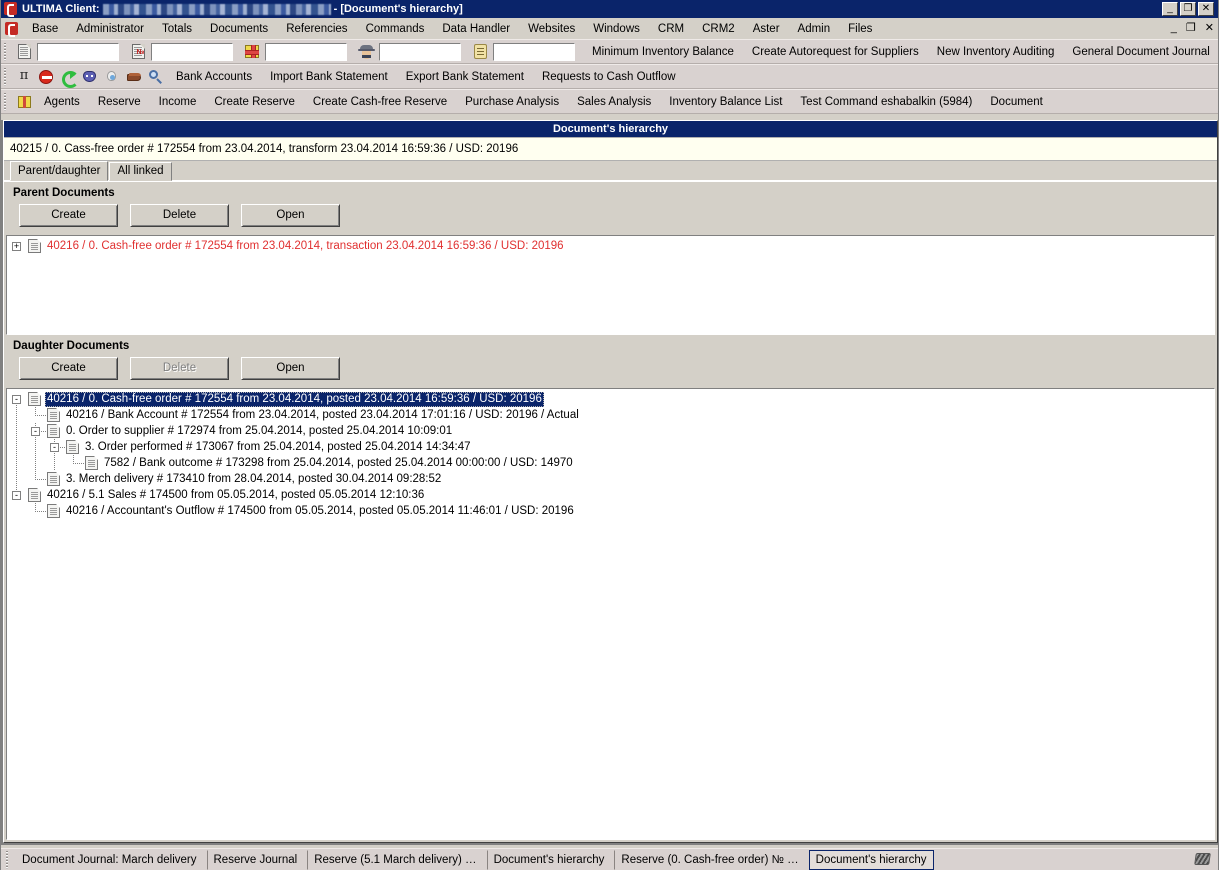 The image size is (1219, 870). I want to click on toolbar-command-requests-to-cash-outflow: Requests to Cash Outflow, so click(609, 77).